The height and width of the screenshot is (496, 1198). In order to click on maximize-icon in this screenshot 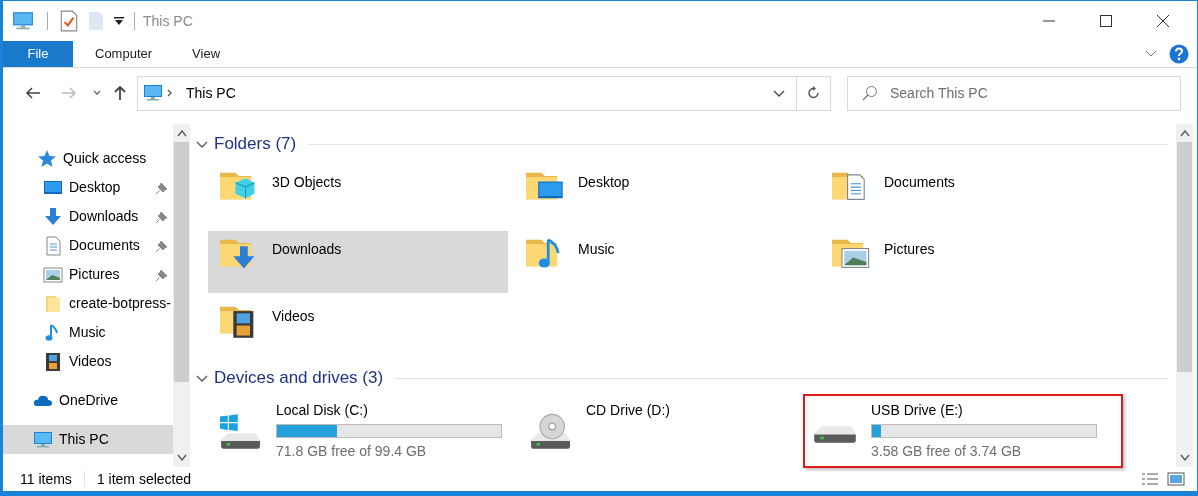, I will do `click(1105, 21)`.